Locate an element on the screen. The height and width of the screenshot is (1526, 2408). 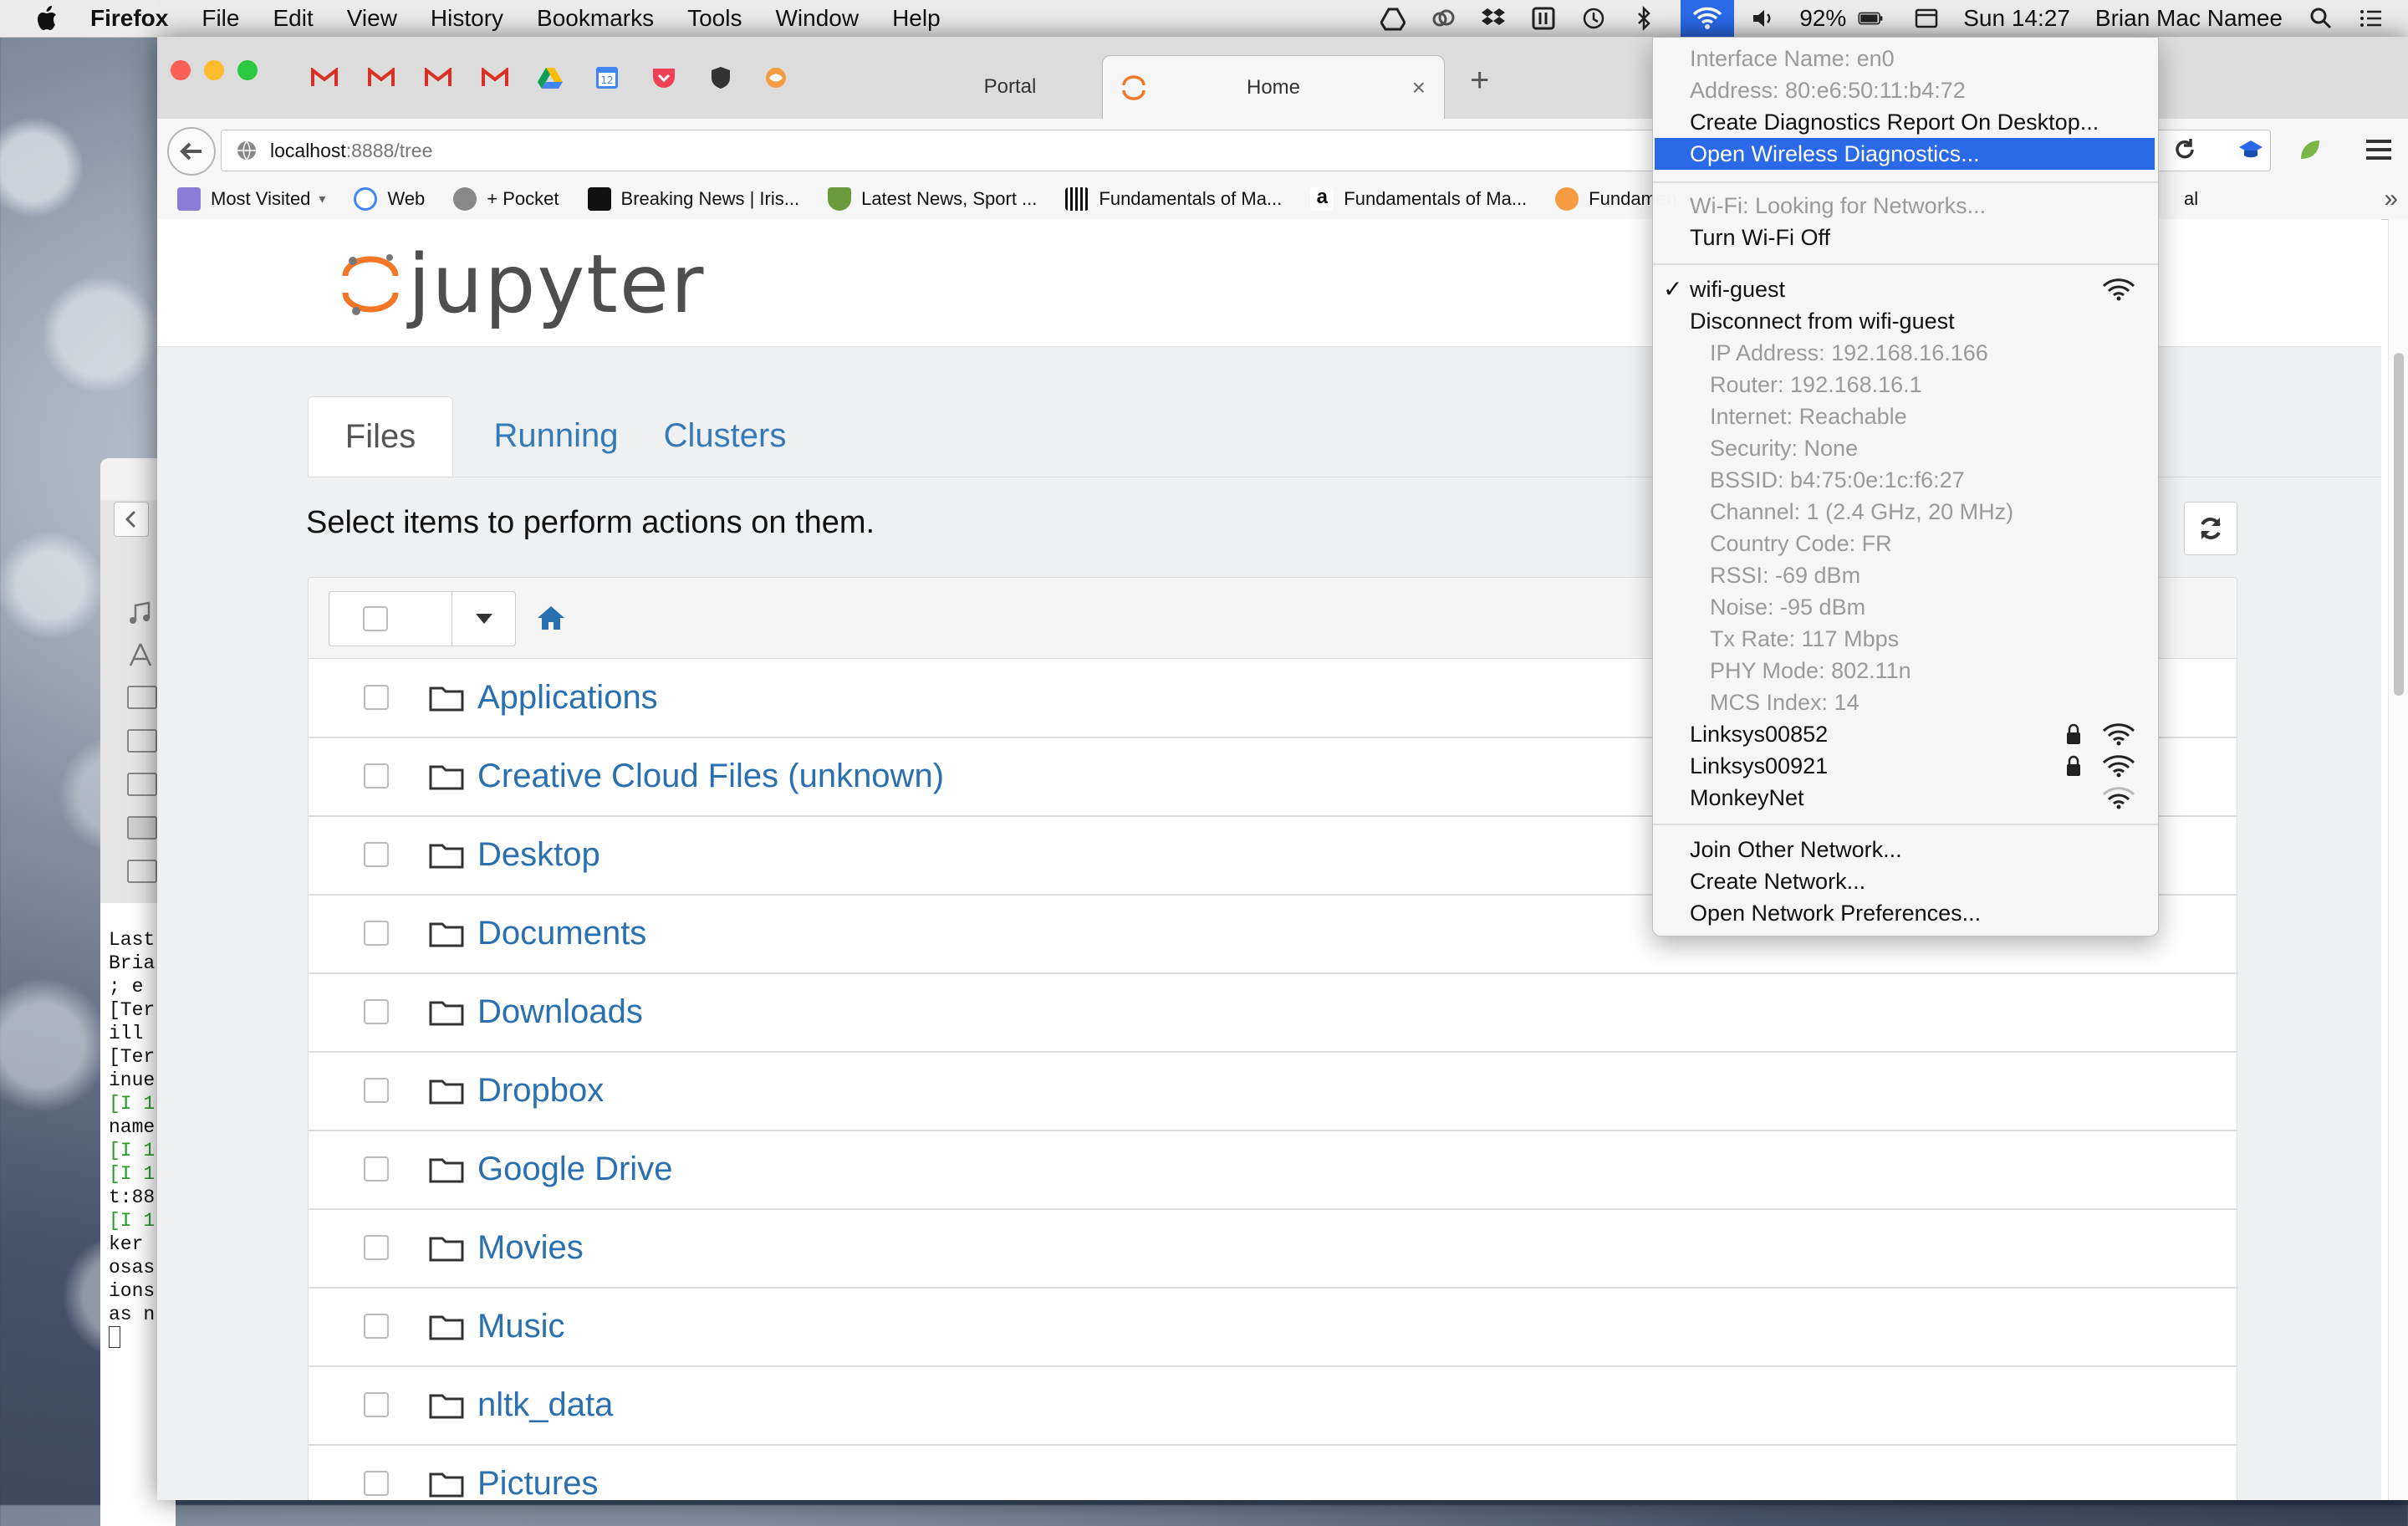
menu-window: Window is located at coordinates (817, 18).